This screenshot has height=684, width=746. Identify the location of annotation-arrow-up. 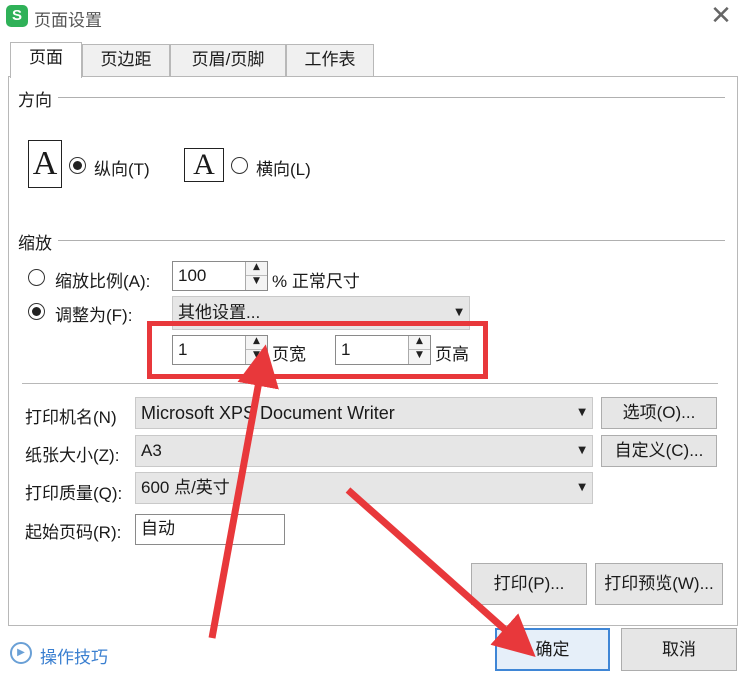
(243, 491).